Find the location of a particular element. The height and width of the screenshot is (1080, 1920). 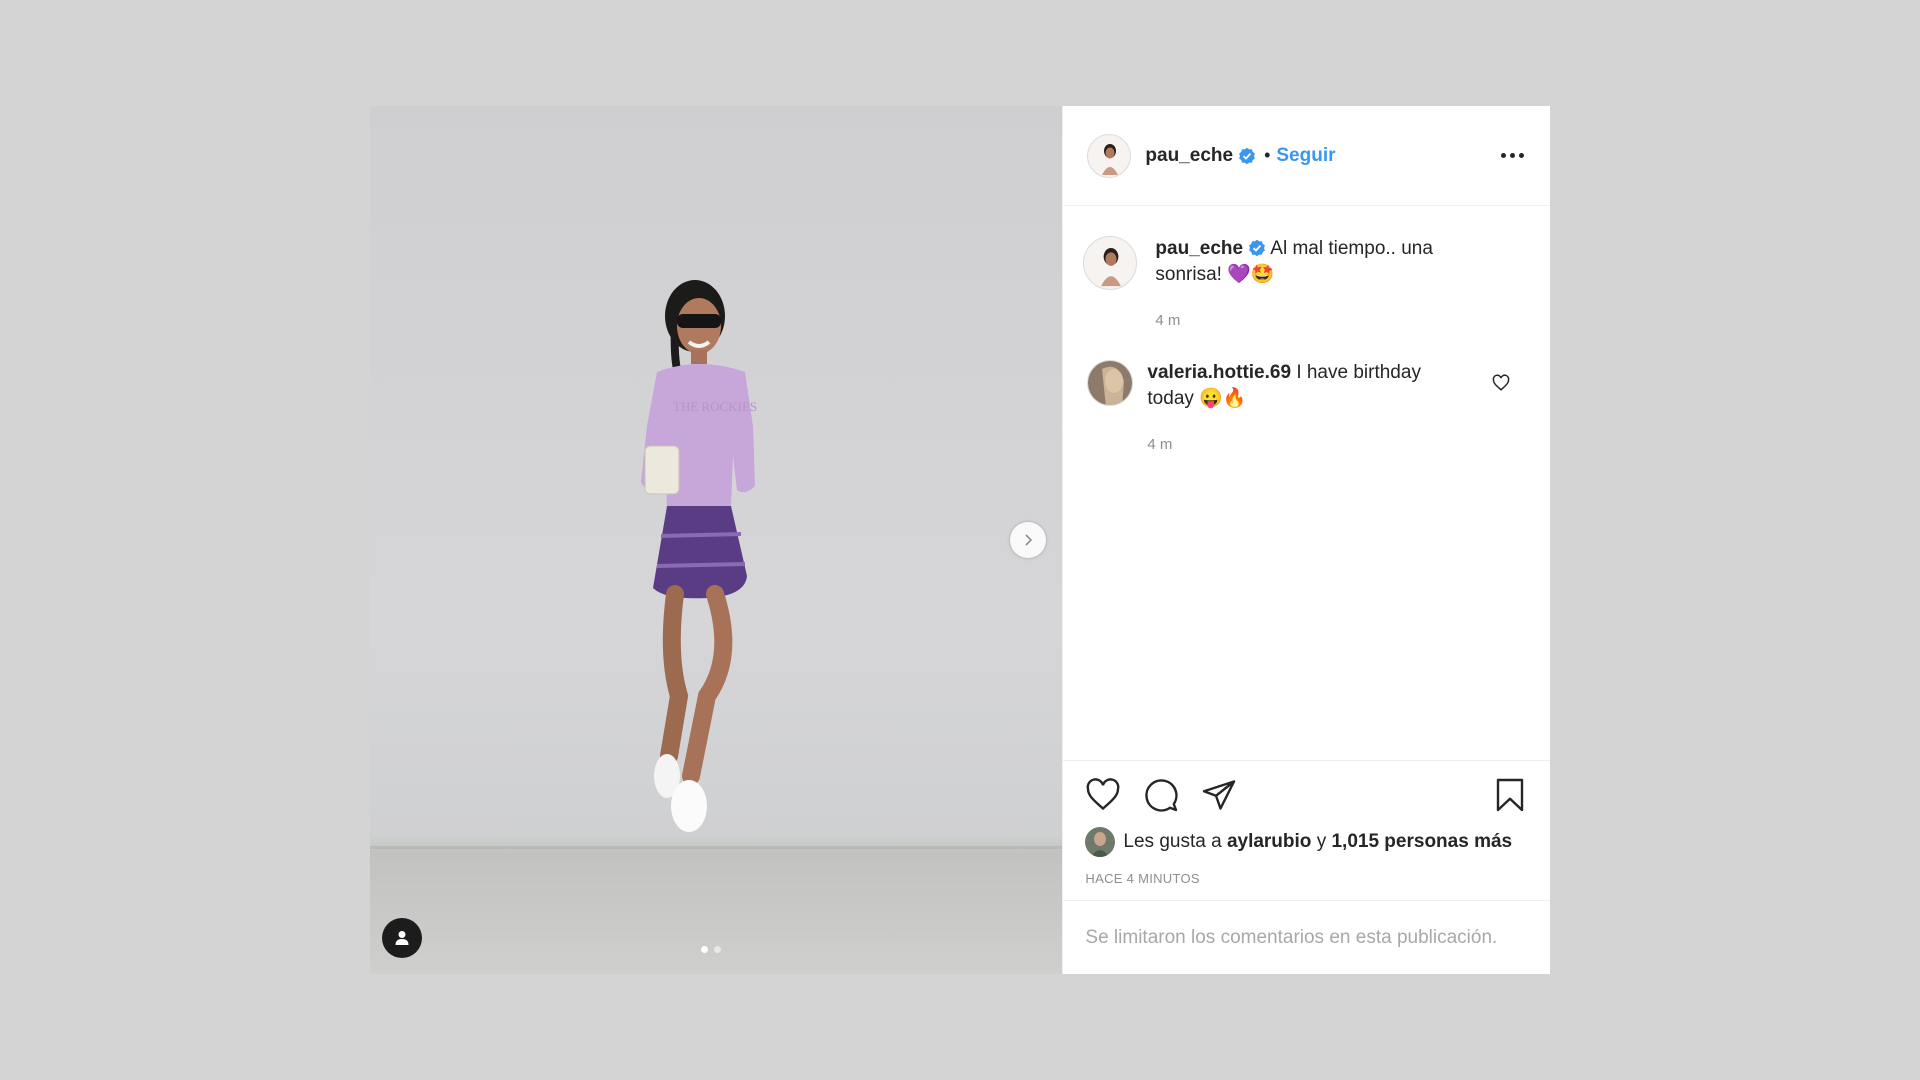

carousel-next-button is located at coordinates (1028, 540).